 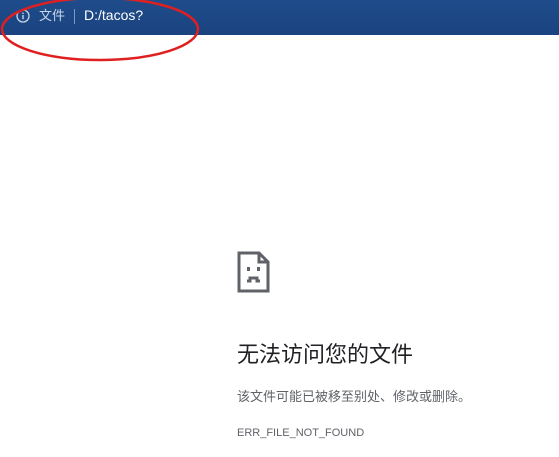 I want to click on error-description: 该文件可能已被移至别处、修改或删除。, so click(x=354, y=396).